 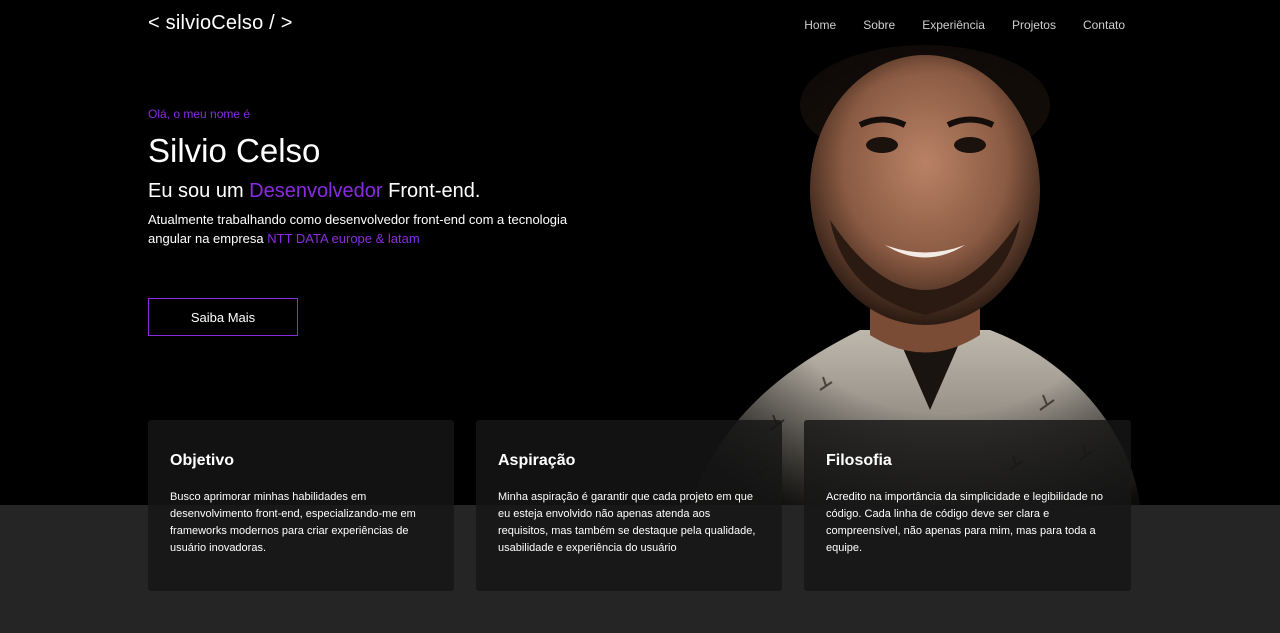 What do you see at coordinates (879, 25) in the screenshot?
I see `nav-sobre: Sobre` at bounding box center [879, 25].